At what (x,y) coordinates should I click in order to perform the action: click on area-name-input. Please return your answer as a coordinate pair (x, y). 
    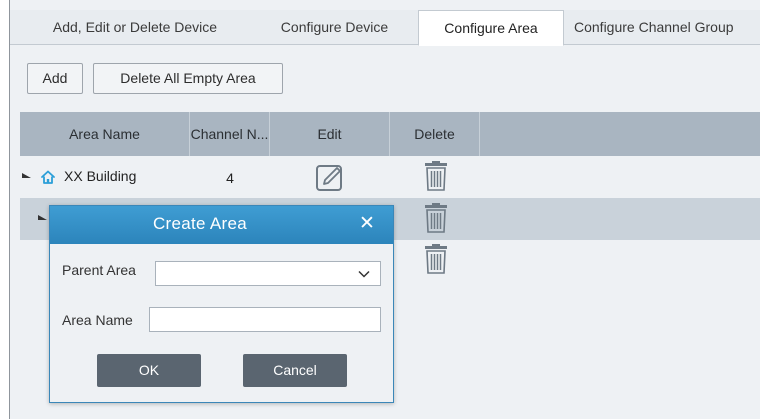
    Looking at the image, I should click on (265, 319).